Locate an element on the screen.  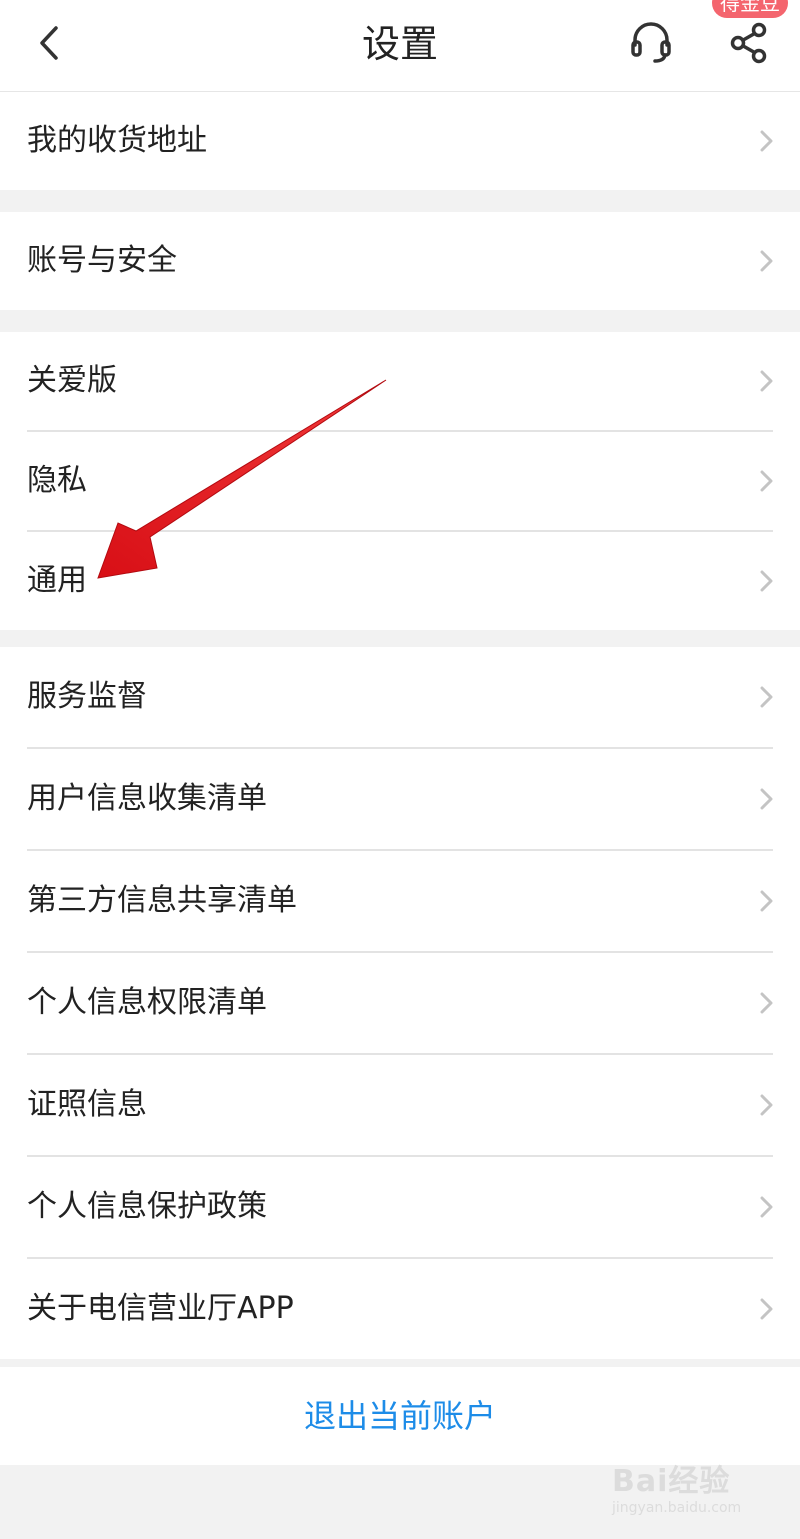
top-nav-bar: 设置 得金豆 is located at coordinates (400, 46).